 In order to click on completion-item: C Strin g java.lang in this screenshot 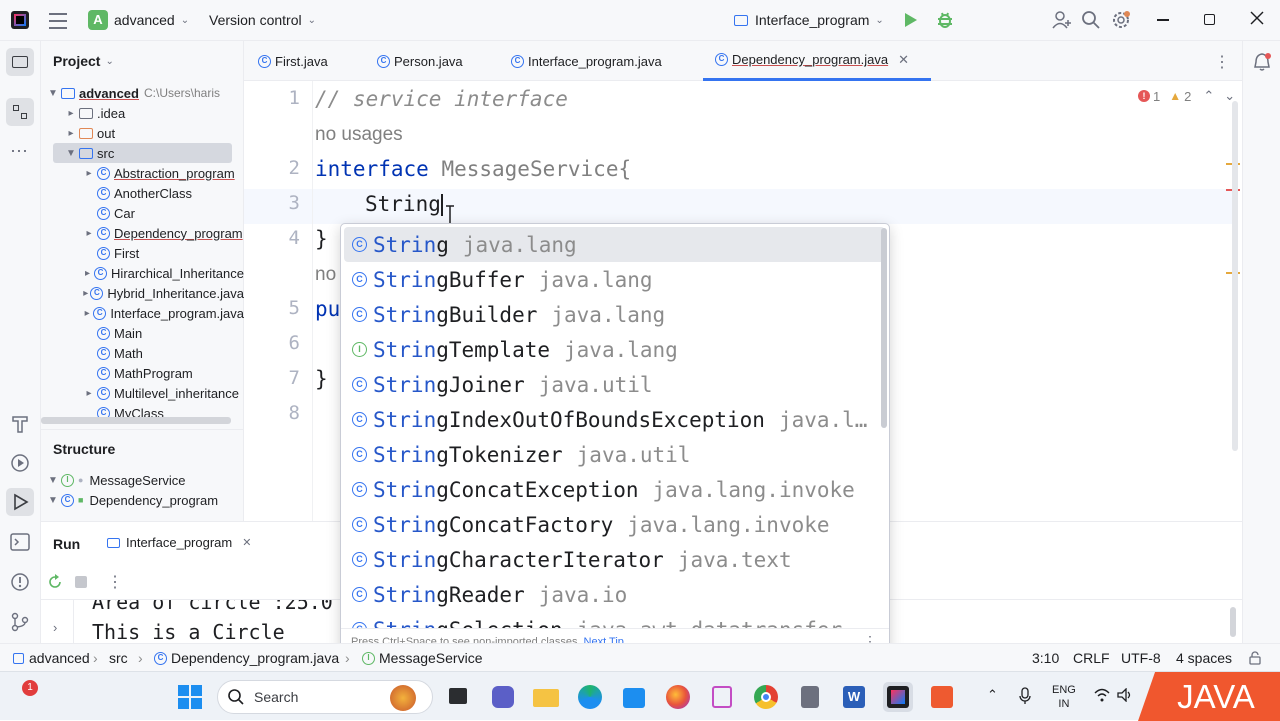, I will do `click(614, 244)`.